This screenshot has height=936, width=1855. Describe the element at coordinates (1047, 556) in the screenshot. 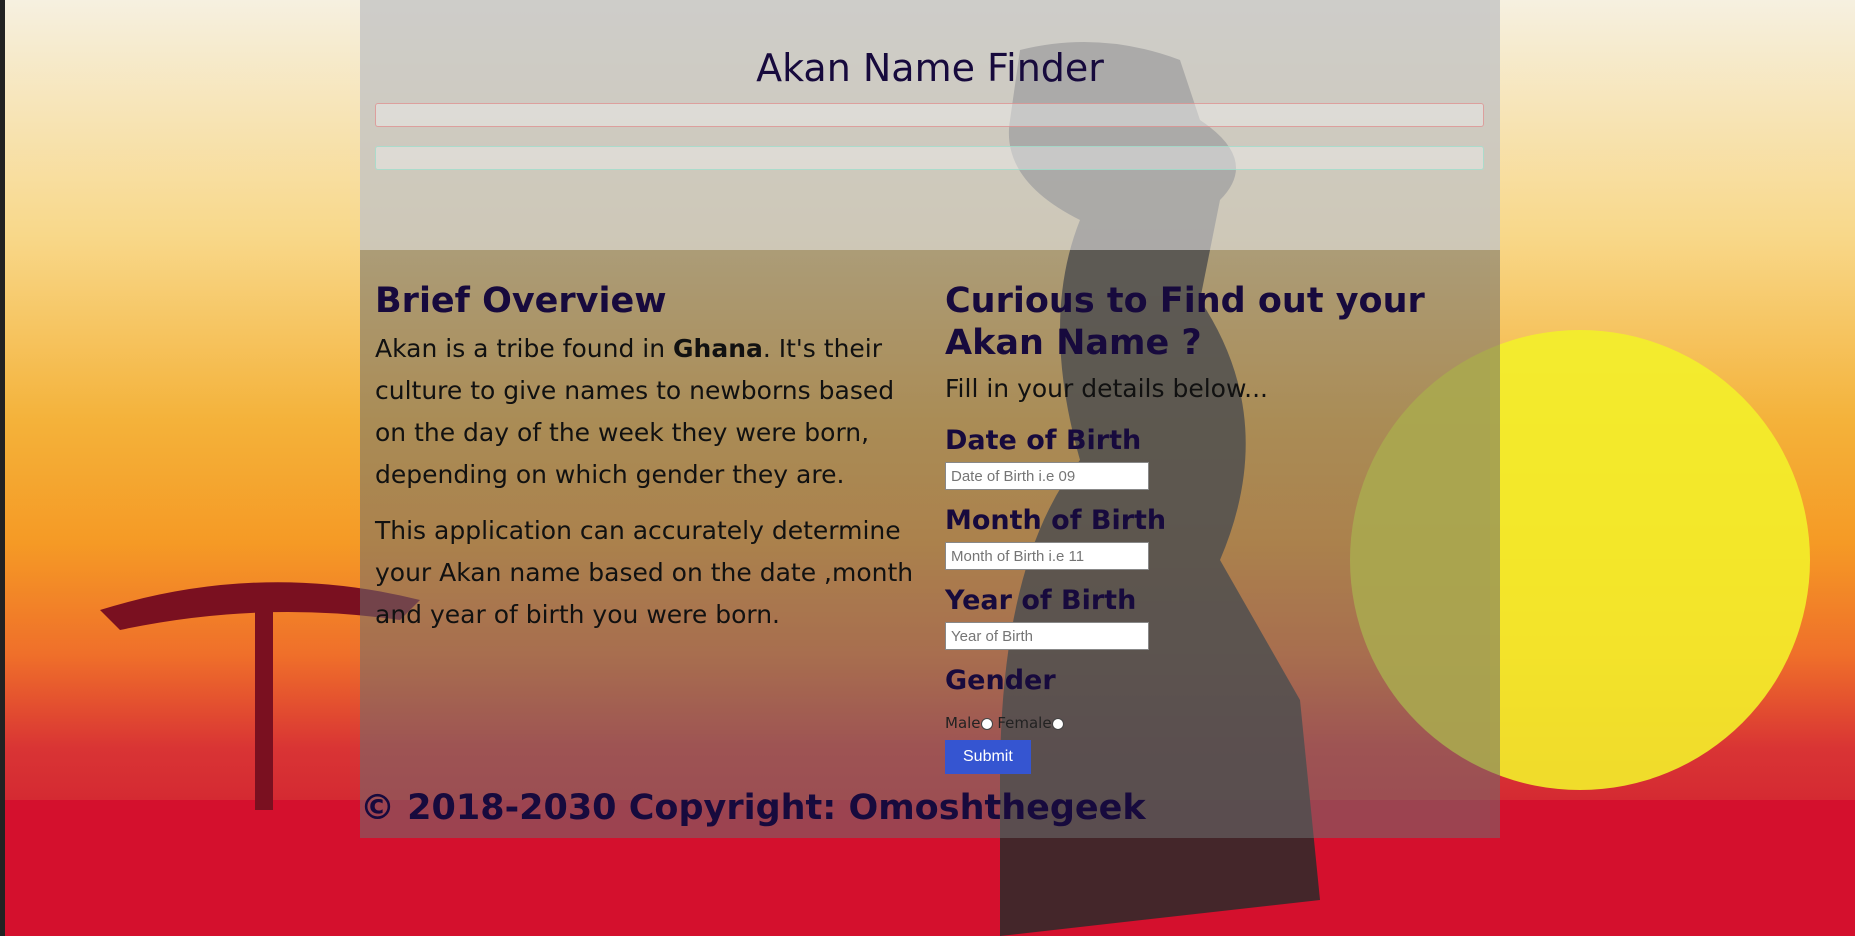

I see `mob-input` at that location.